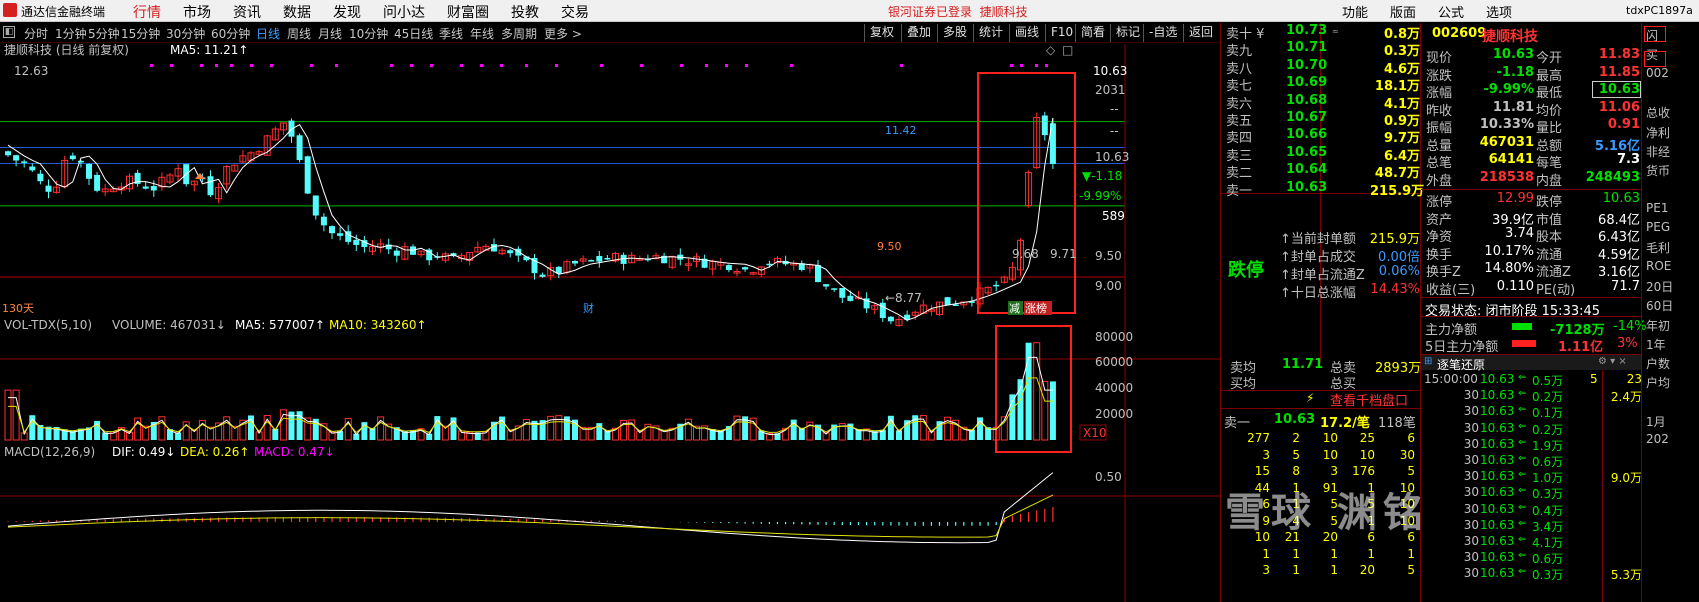  I want to click on chart-menu-icon: ◧, so click(9, 32).